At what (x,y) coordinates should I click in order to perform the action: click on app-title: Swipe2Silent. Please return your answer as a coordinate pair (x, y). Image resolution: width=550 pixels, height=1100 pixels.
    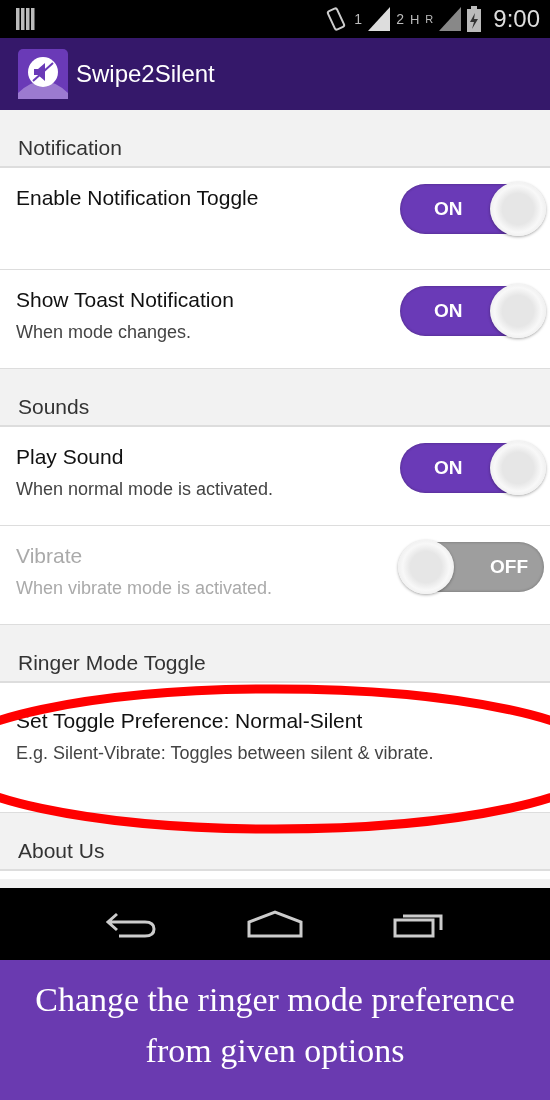
    Looking at the image, I should click on (145, 74).